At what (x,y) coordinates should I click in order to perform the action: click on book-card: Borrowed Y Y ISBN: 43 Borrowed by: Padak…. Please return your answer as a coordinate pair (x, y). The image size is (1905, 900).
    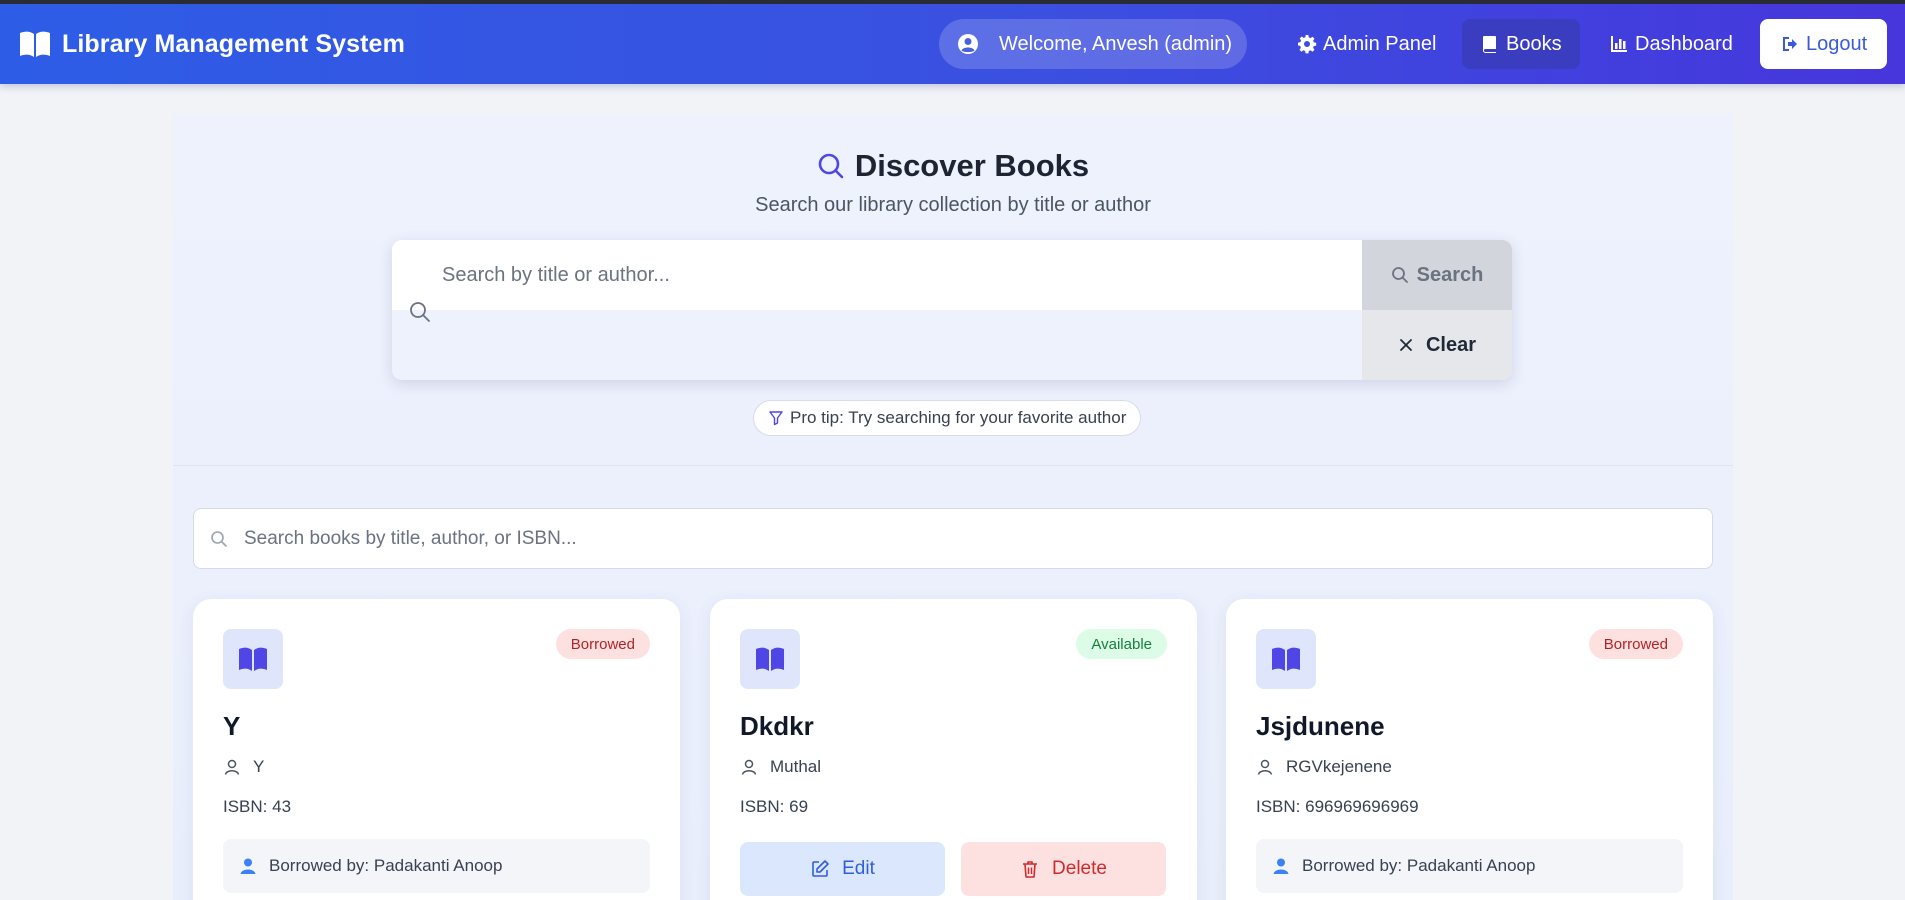
    Looking at the image, I should click on (436, 749).